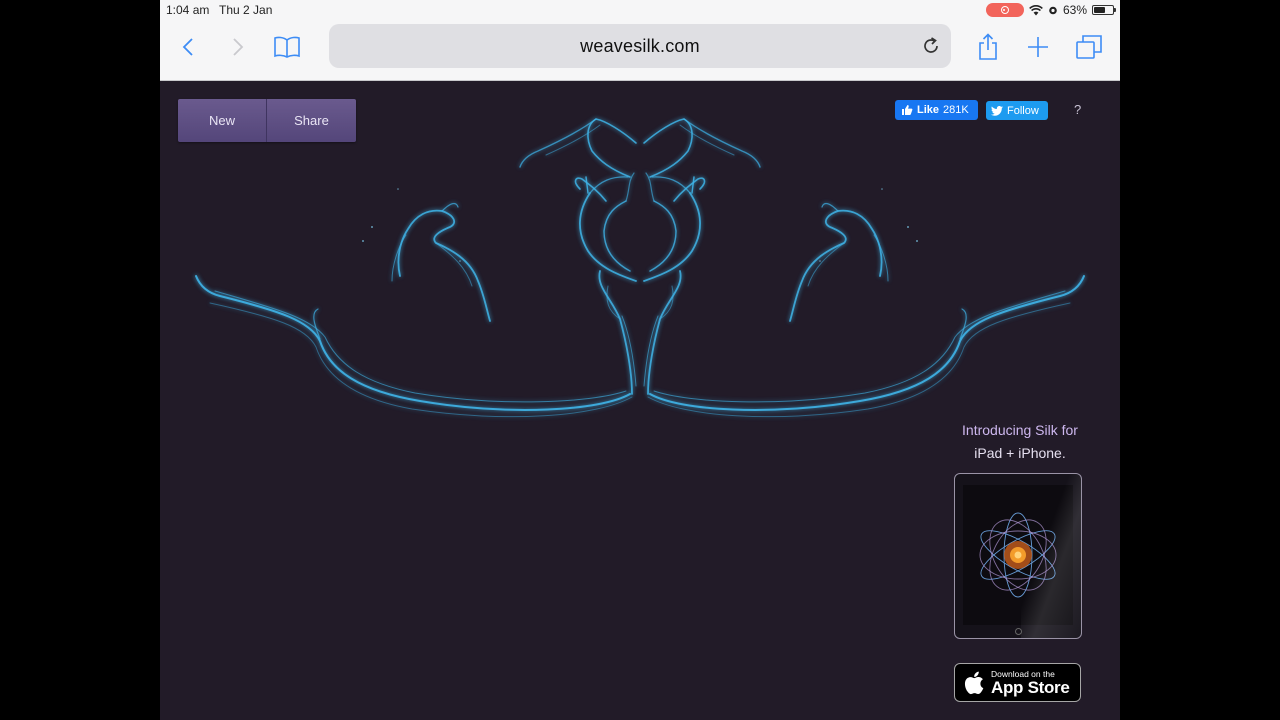 The image size is (1280, 720). What do you see at coordinates (238, 47) in the screenshot?
I see `forward-icon` at bounding box center [238, 47].